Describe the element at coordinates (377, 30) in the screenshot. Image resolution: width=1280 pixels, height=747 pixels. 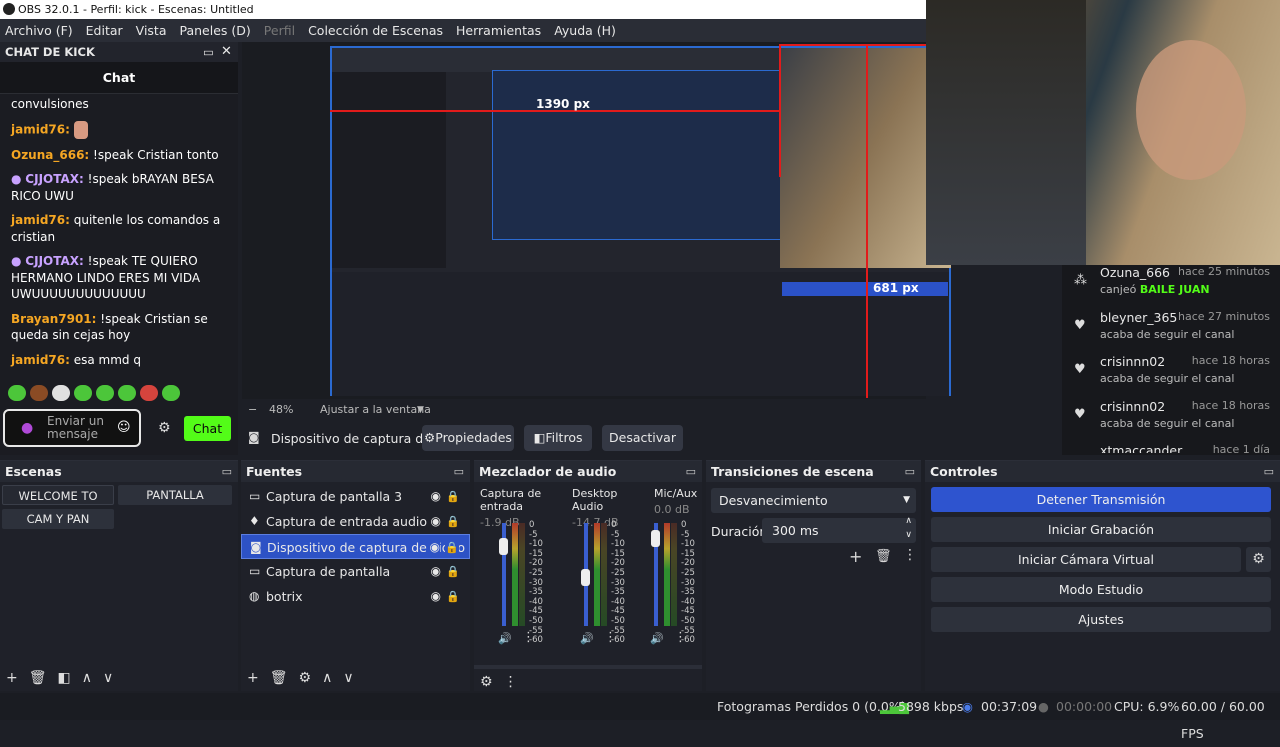
I see `menu-coleccion: Colección de Escenas` at that location.